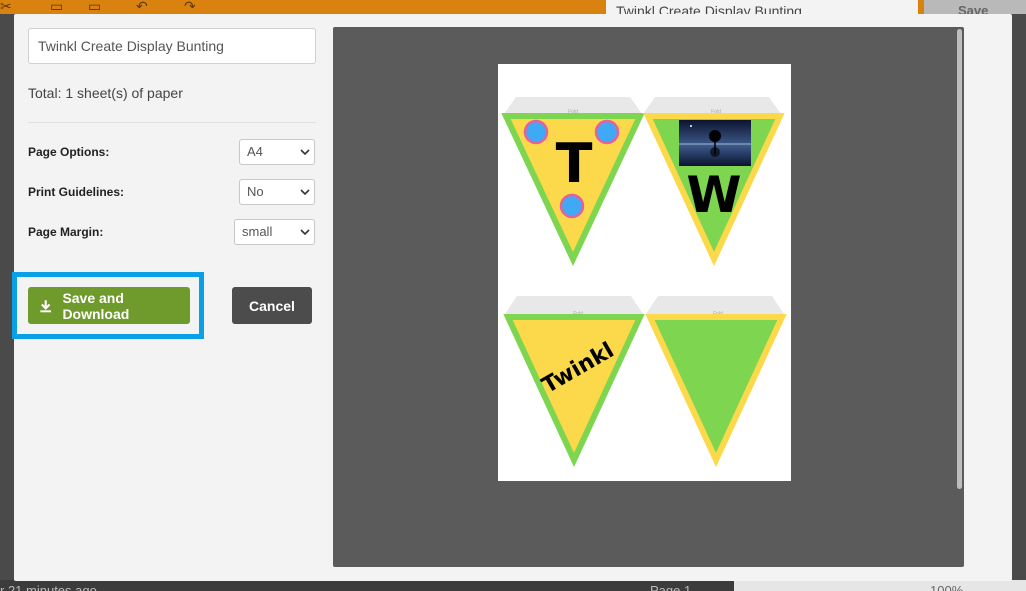  I want to click on save-and-download-button: Save and Download, so click(109, 305).